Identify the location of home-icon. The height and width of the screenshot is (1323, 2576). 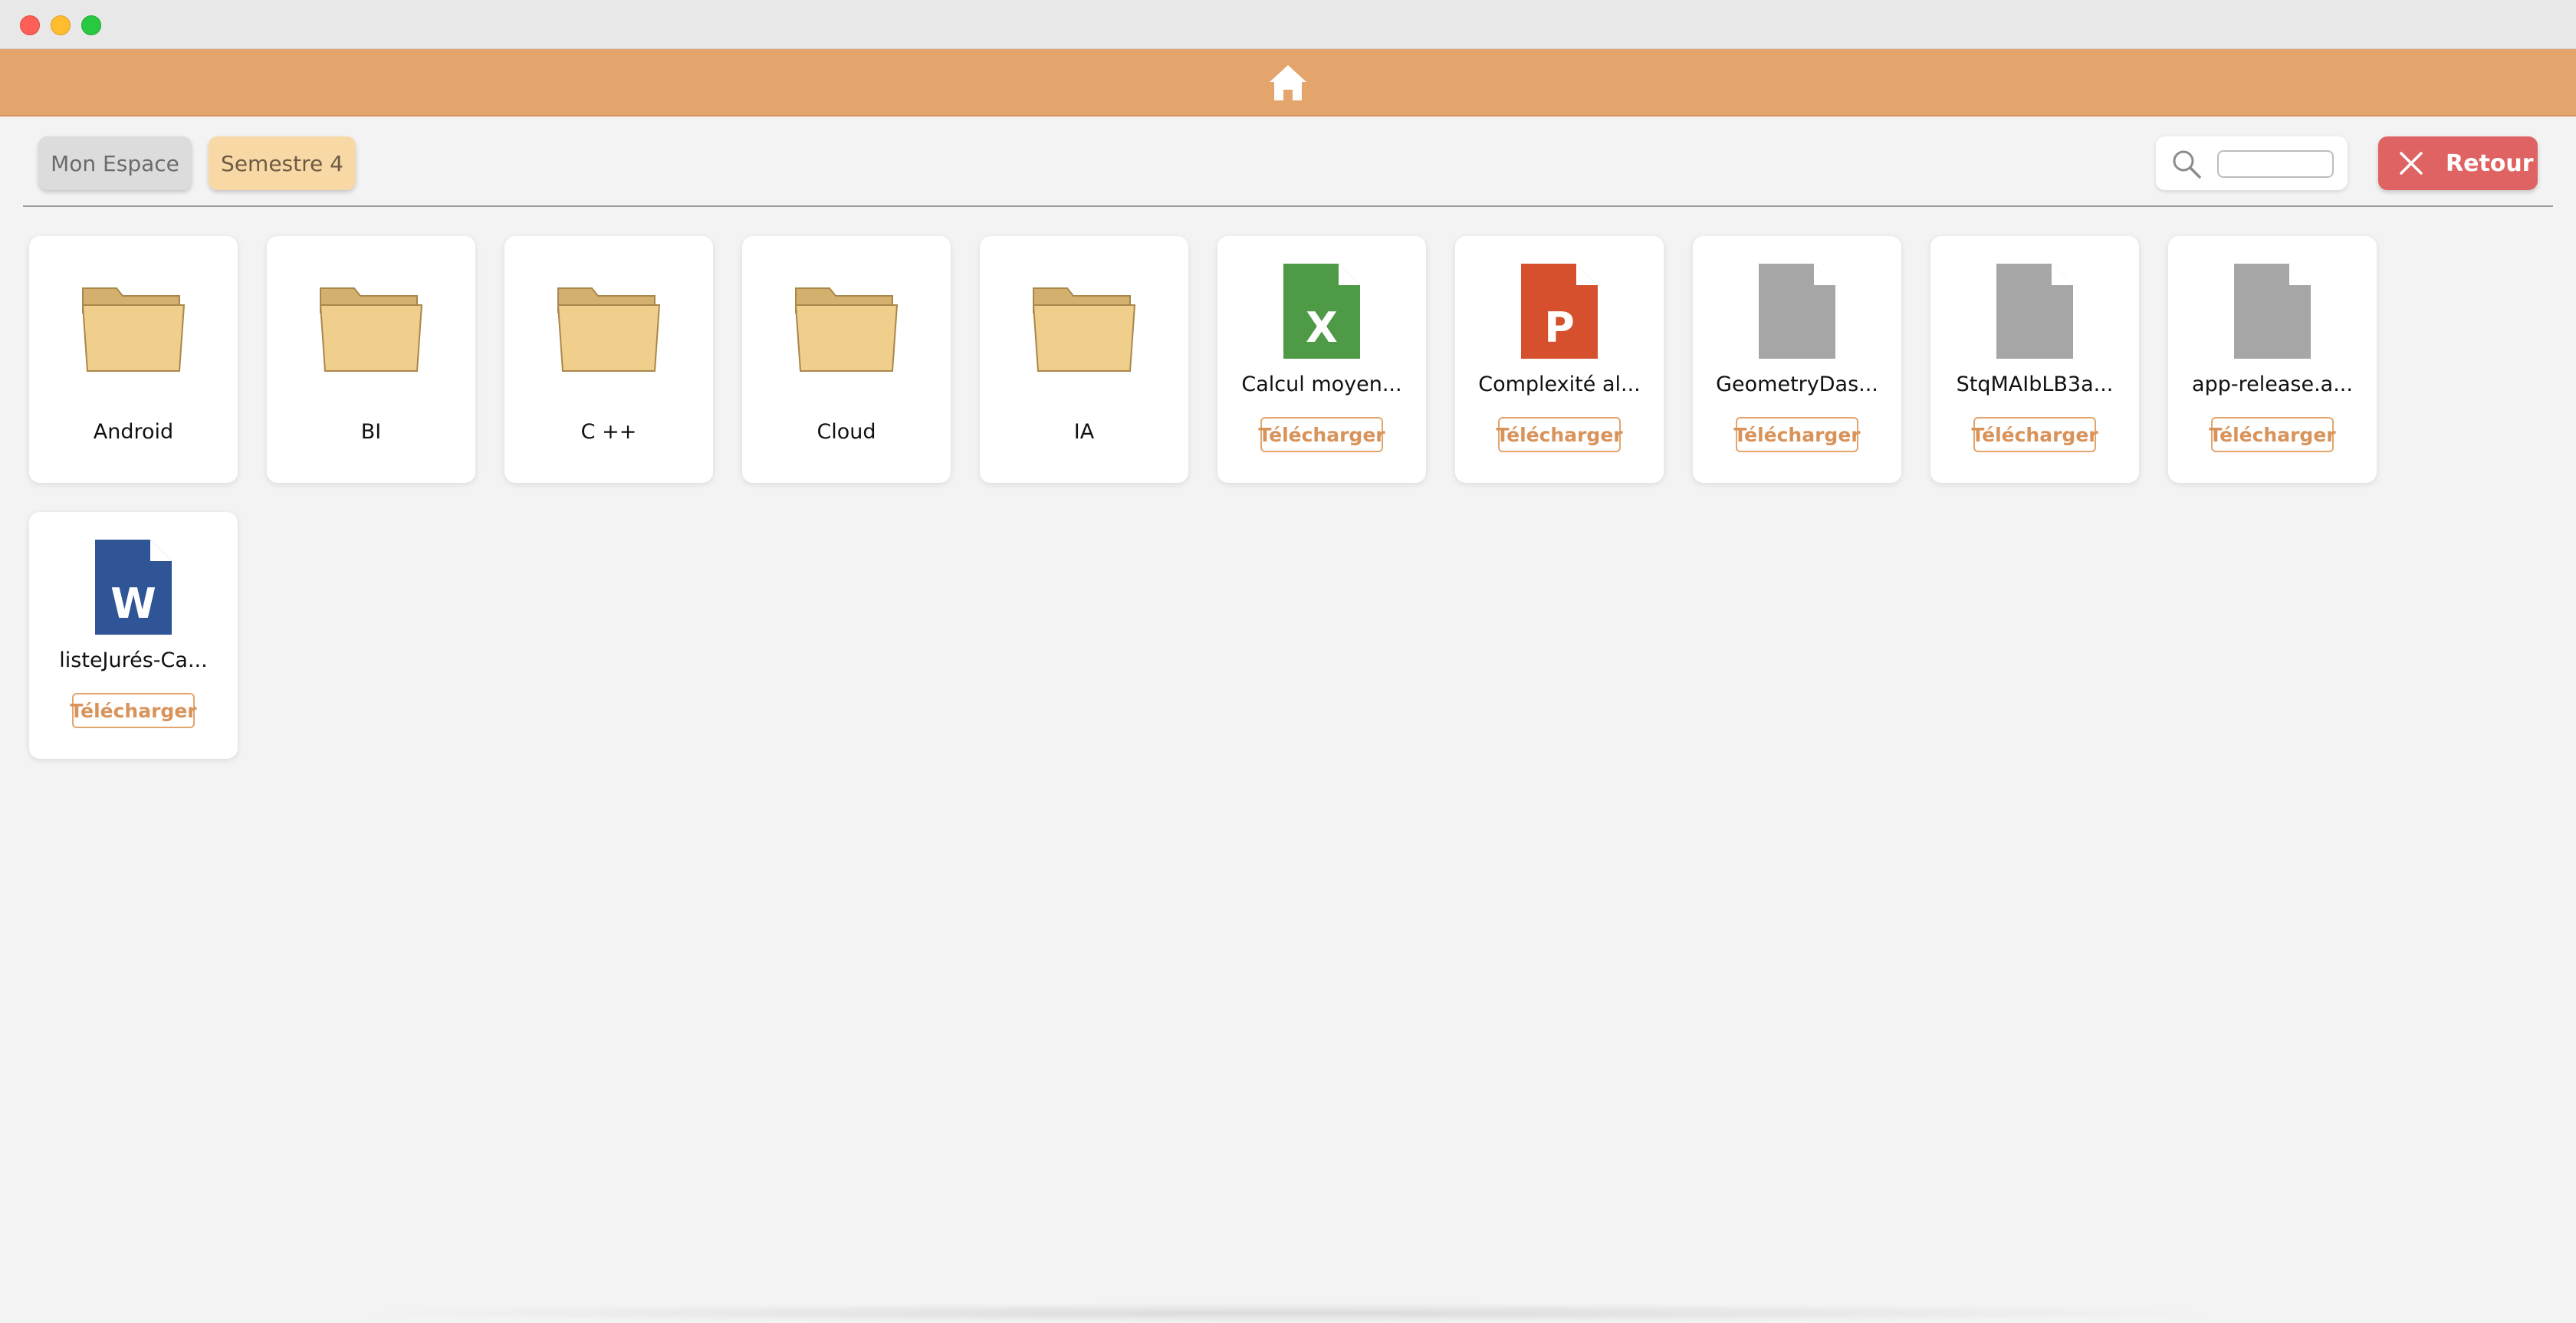
(1288, 83).